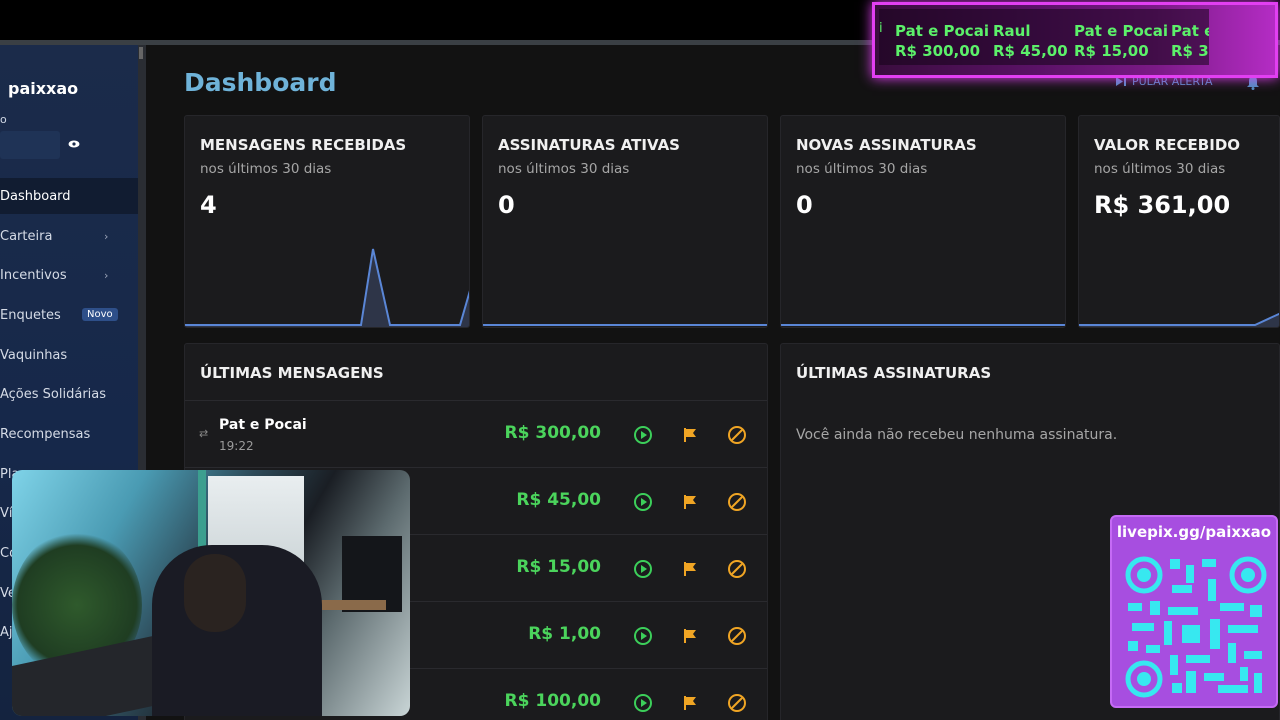 Image resolution: width=1280 pixels, height=720 pixels. What do you see at coordinates (74, 144) in the screenshot?
I see `eye-icon` at bounding box center [74, 144].